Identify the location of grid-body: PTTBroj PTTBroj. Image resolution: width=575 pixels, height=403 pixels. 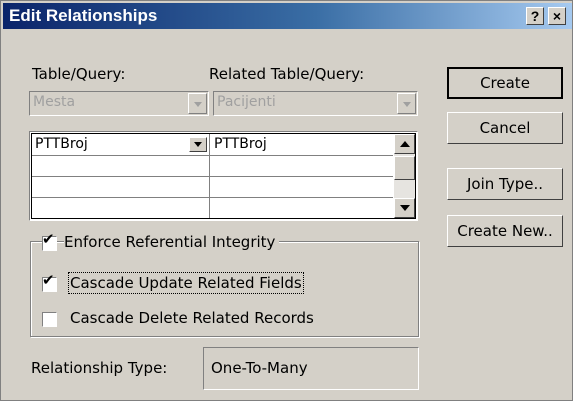
(223, 176).